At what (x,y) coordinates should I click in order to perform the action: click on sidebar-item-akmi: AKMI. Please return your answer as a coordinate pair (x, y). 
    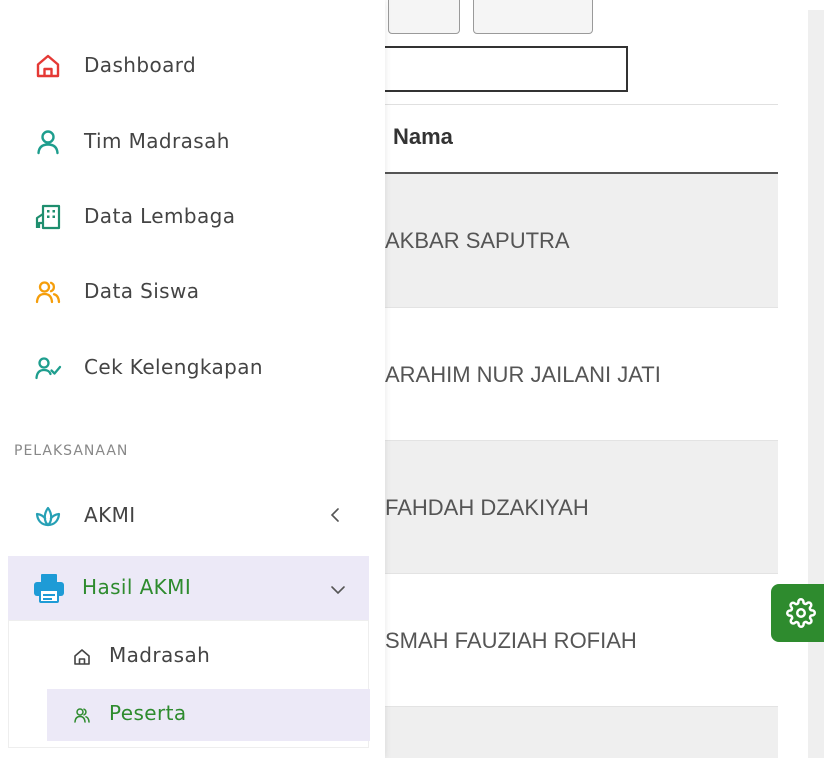
    Looking at the image, I should click on (192, 515).